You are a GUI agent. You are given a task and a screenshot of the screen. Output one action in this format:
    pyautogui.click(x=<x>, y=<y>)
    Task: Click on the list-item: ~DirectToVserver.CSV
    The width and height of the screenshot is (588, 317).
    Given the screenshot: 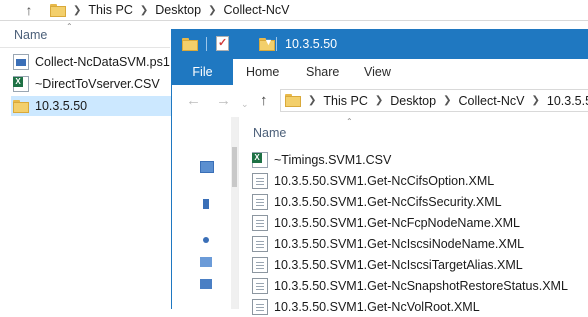 What is the action you would take?
    pyautogui.click(x=86, y=84)
    